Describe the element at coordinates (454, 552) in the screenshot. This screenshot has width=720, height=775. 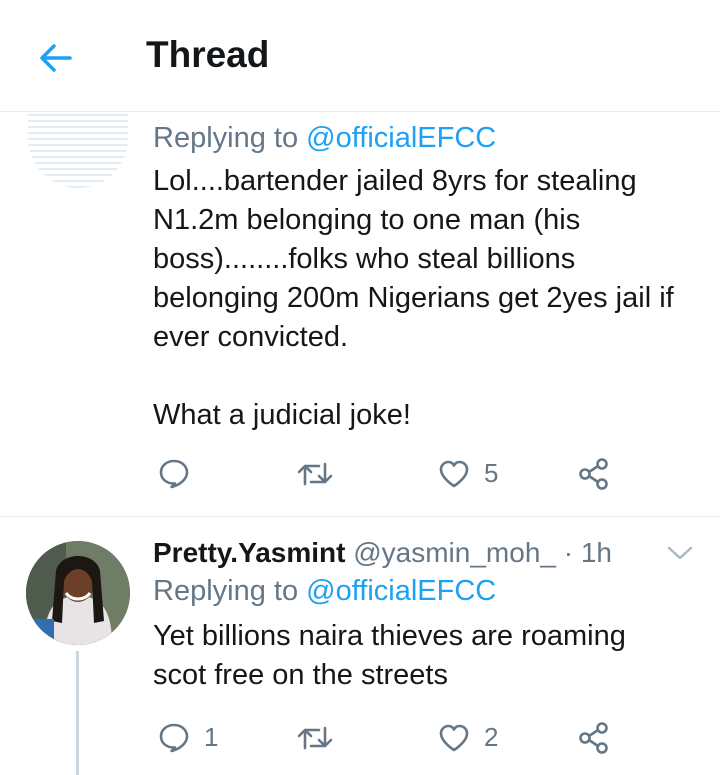
I see `handle: @yasmin_moh_` at that location.